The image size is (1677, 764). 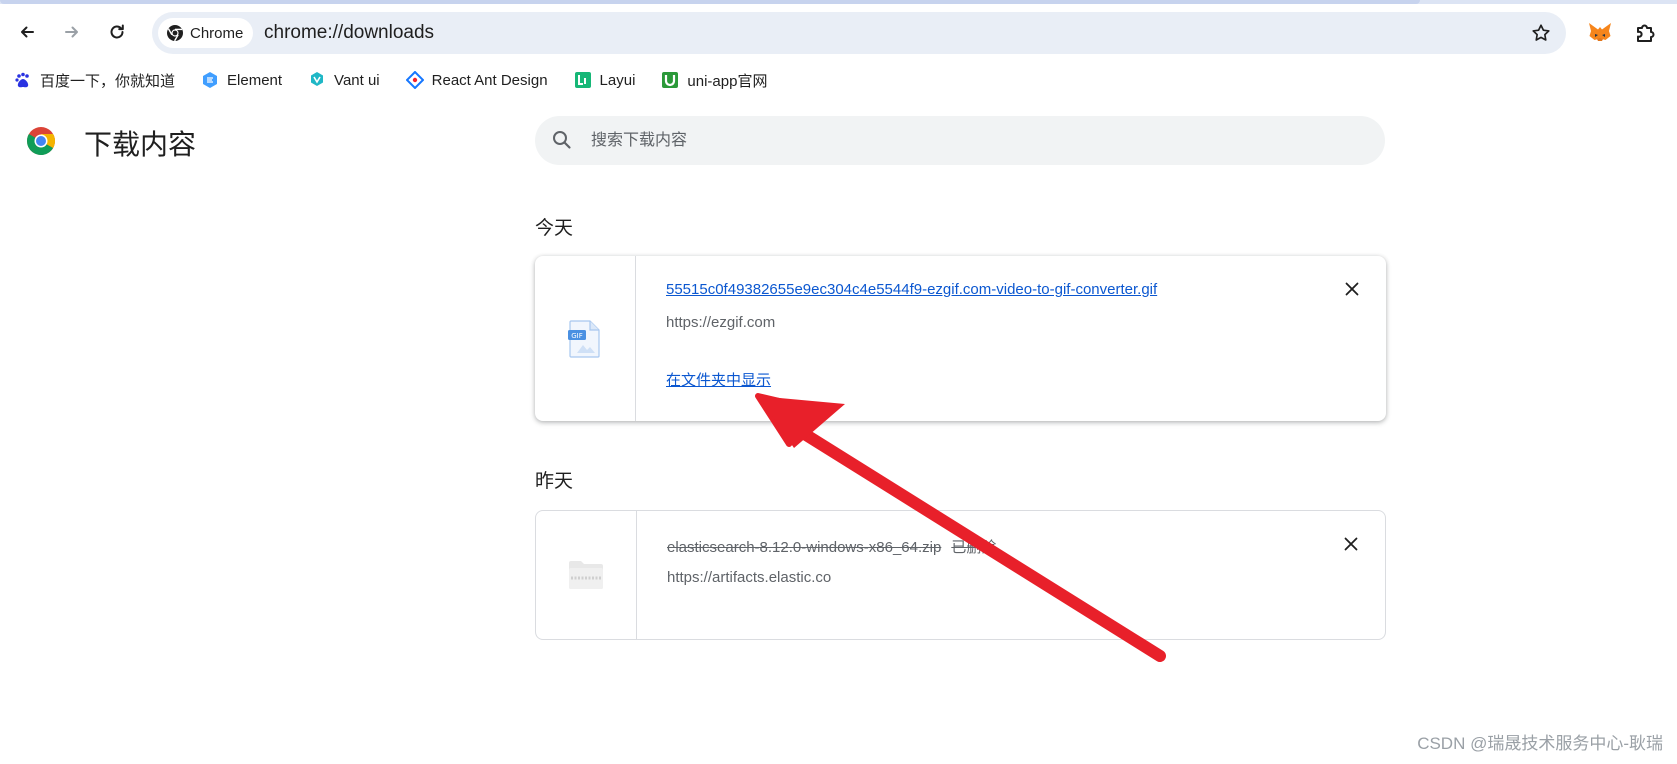 I want to click on reload-button, so click(x=117, y=32).